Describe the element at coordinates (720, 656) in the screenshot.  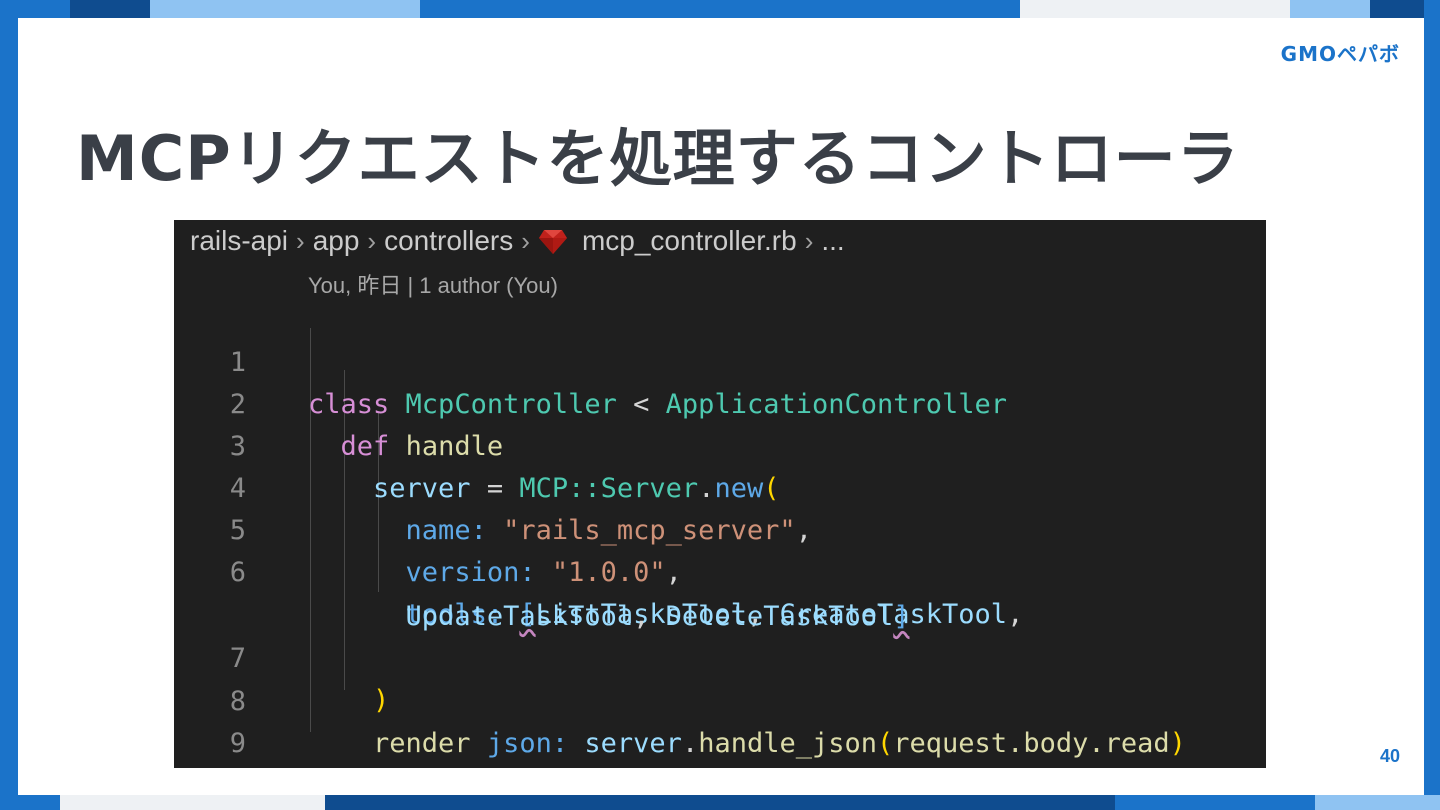
I see `code-line: 7 )` at that location.